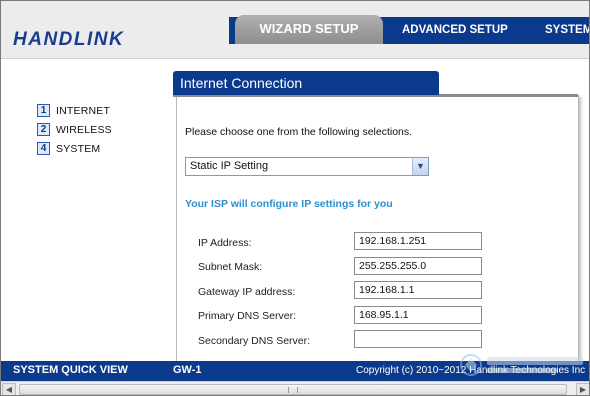 This screenshot has height=396, width=590. I want to click on ip-address-field, so click(418, 241).